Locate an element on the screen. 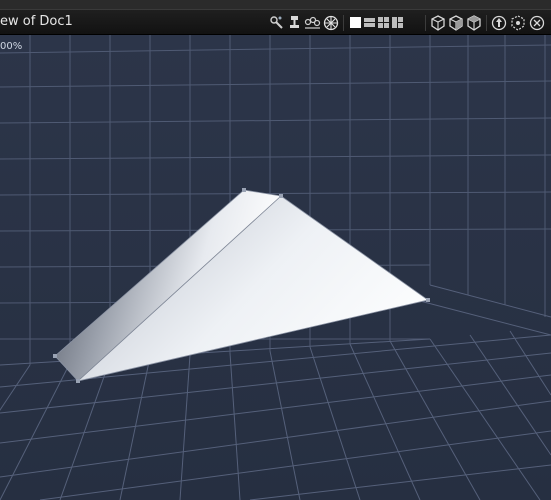 This screenshot has height=500, width=551. view-side-icon is located at coordinates (455, 22).